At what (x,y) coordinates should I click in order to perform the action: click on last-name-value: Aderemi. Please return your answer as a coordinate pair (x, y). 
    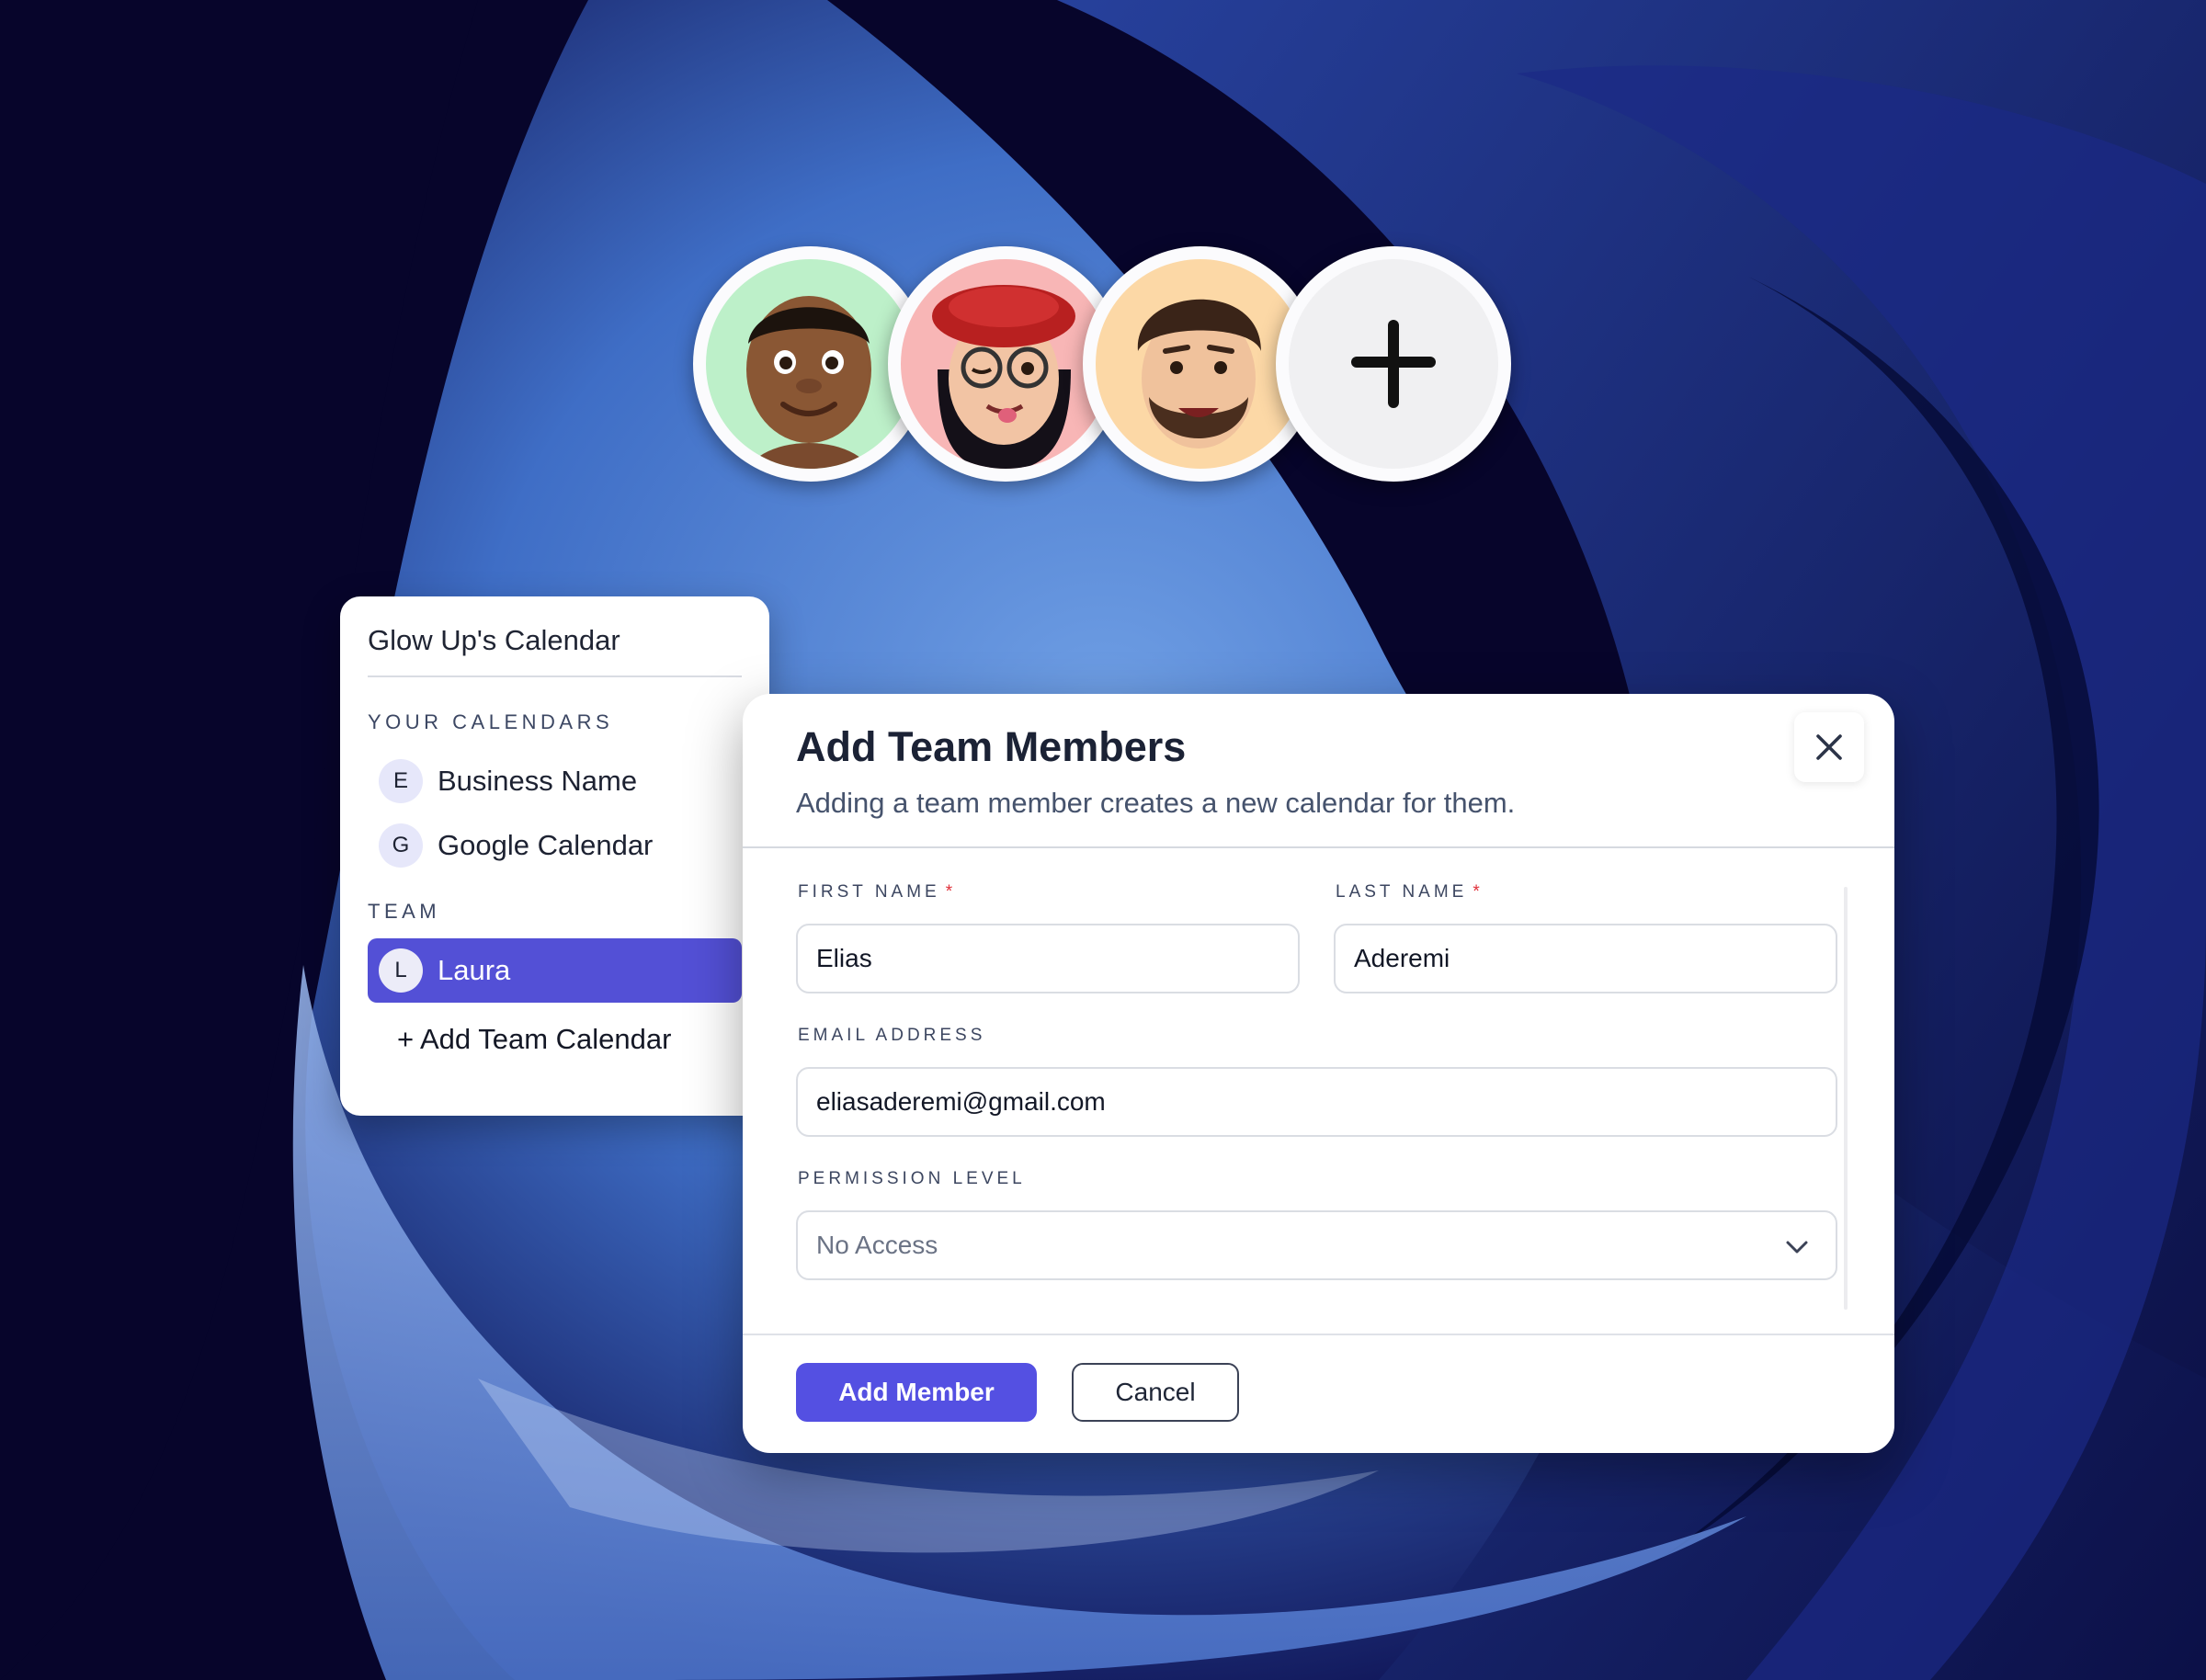
    Looking at the image, I should click on (1402, 958).